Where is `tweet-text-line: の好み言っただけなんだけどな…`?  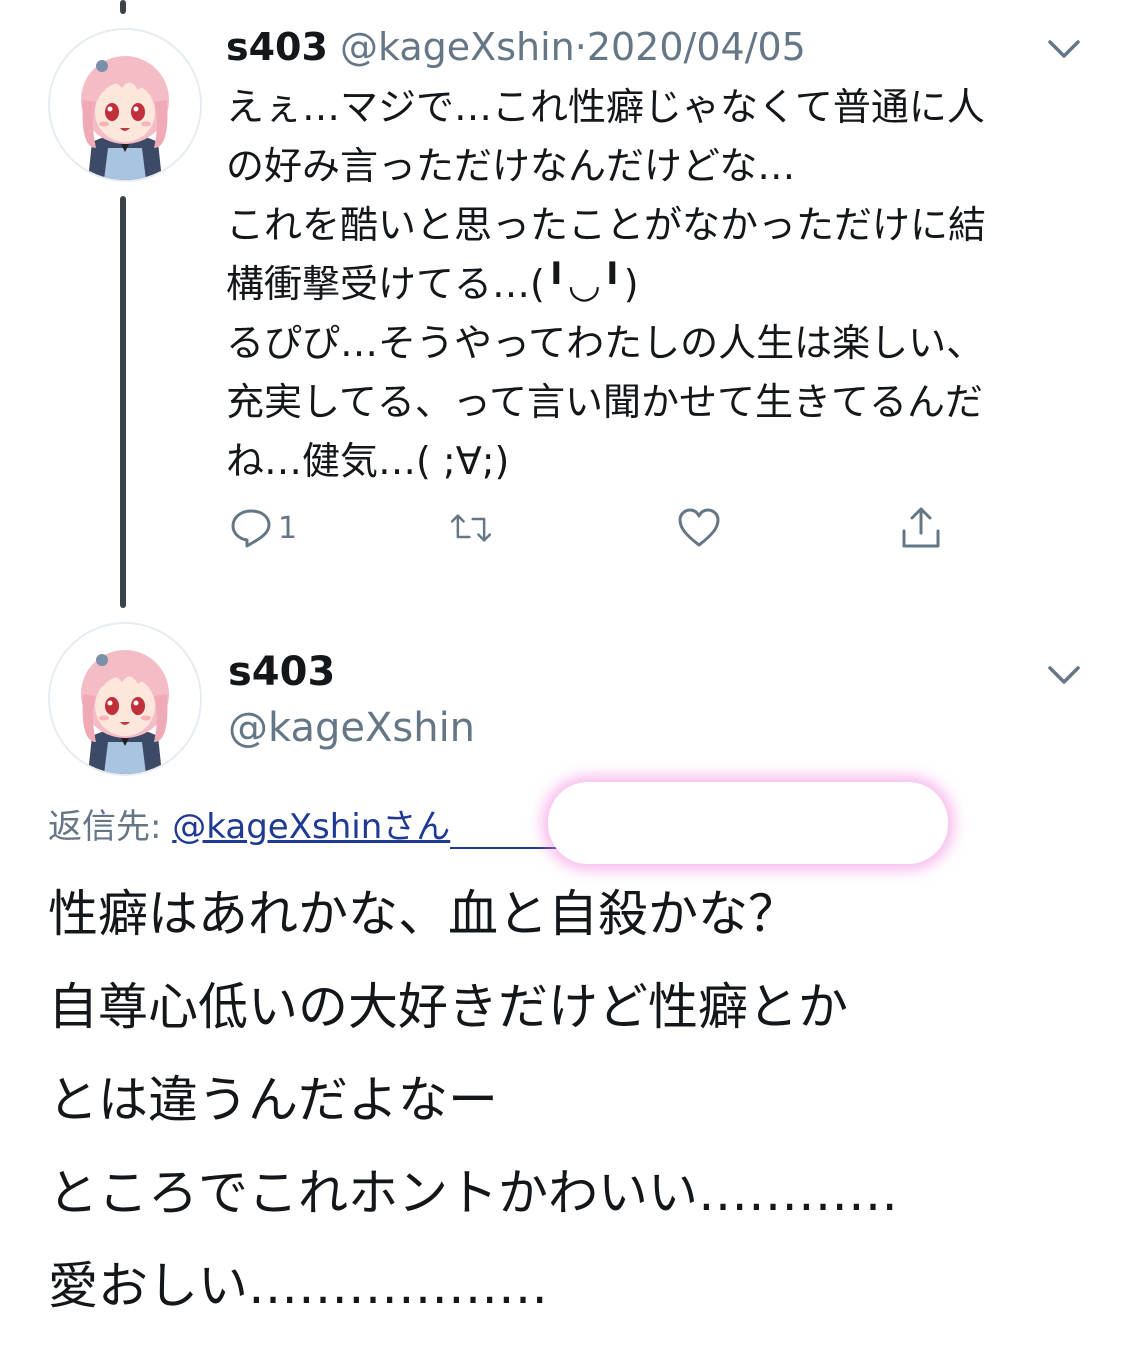 tweet-text-line: の好み言っただけなんだけどな… is located at coordinates (511, 166).